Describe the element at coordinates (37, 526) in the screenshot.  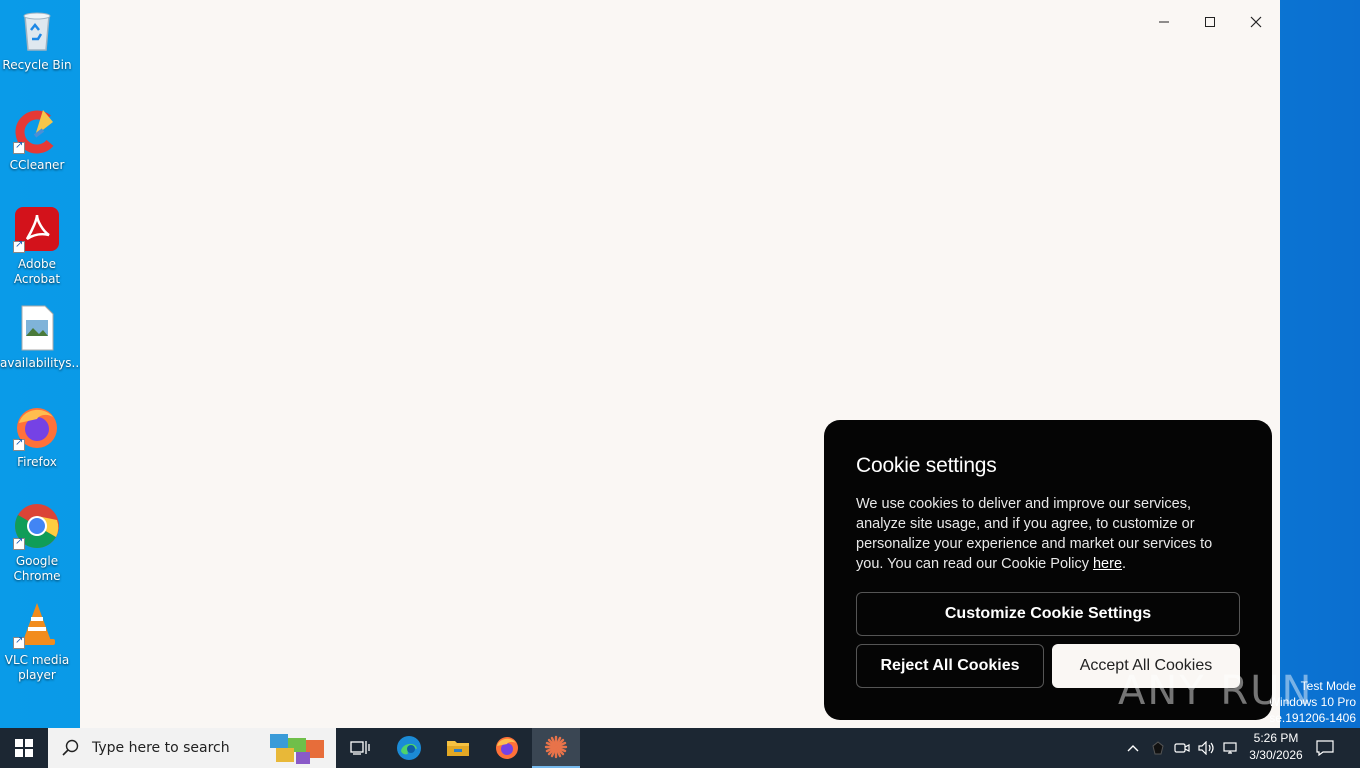
I see `chrome-icon` at that location.